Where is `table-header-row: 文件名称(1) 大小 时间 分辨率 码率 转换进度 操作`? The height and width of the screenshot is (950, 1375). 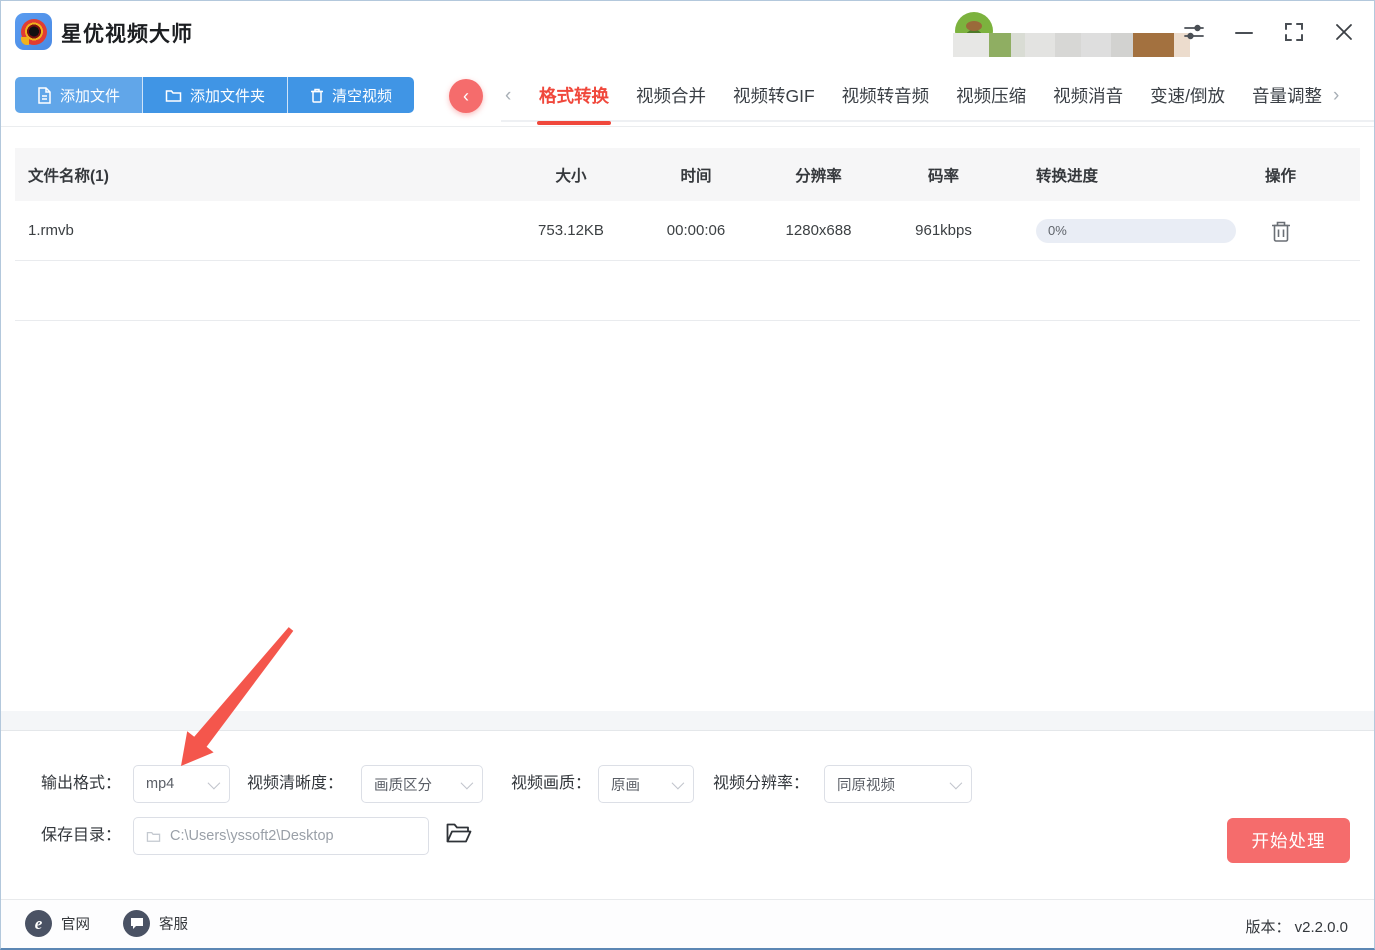 table-header-row: 文件名称(1) 大小 时间 分辨率 码率 转换进度 操作 is located at coordinates (687, 174).